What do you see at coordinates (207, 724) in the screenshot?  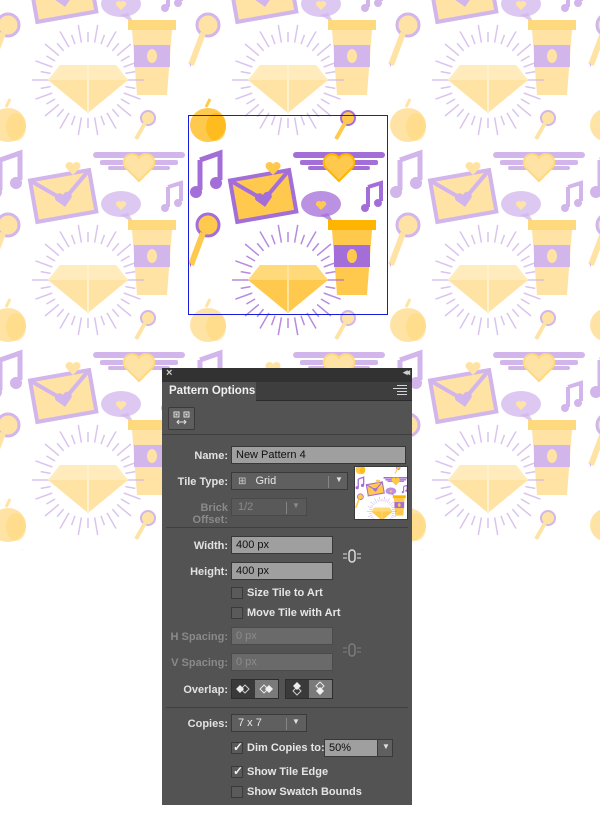 I see `copies-label: Copies:` at bounding box center [207, 724].